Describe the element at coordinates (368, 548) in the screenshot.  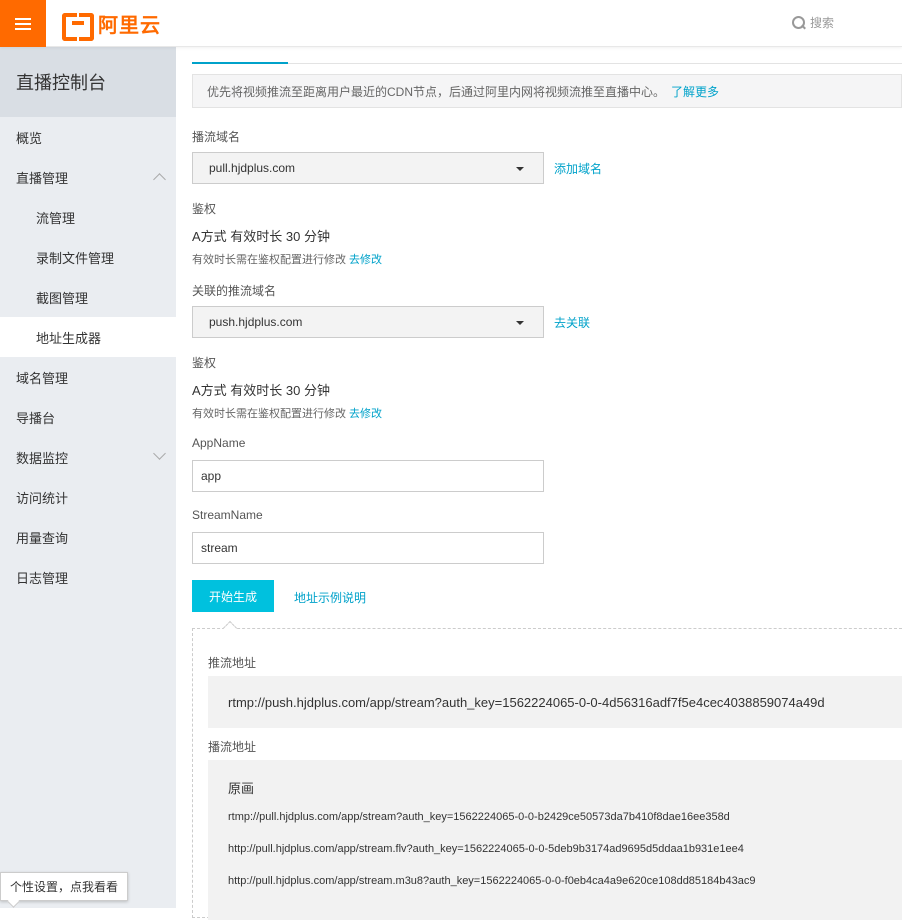
I see `streamname-input` at that location.